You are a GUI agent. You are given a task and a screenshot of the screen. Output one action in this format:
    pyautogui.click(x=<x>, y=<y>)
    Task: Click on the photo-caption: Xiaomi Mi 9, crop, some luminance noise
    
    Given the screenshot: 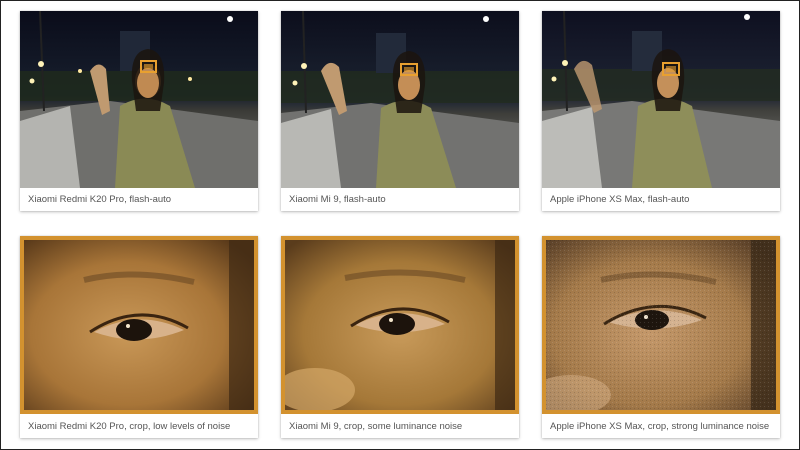 What is the action you would take?
    pyautogui.click(x=376, y=426)
    